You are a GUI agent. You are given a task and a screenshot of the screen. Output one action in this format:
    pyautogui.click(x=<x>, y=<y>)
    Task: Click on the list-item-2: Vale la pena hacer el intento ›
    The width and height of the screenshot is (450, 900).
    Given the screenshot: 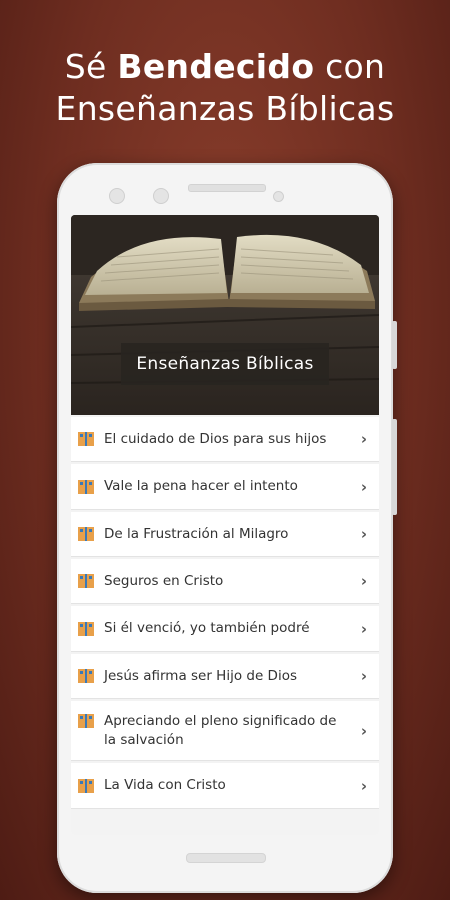 What is the action you would take?
    pyautogui.click(x=225, y=487)
    